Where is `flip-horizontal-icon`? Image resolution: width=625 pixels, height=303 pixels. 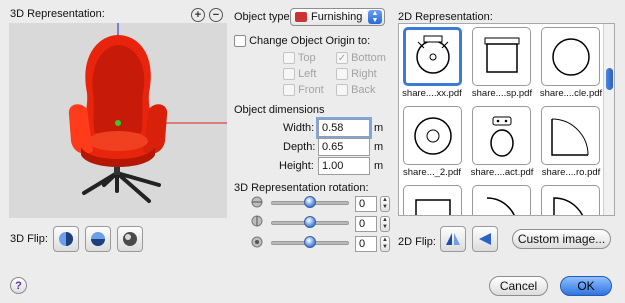 flip-horizontal-icon is located at coordinates (66, 239).